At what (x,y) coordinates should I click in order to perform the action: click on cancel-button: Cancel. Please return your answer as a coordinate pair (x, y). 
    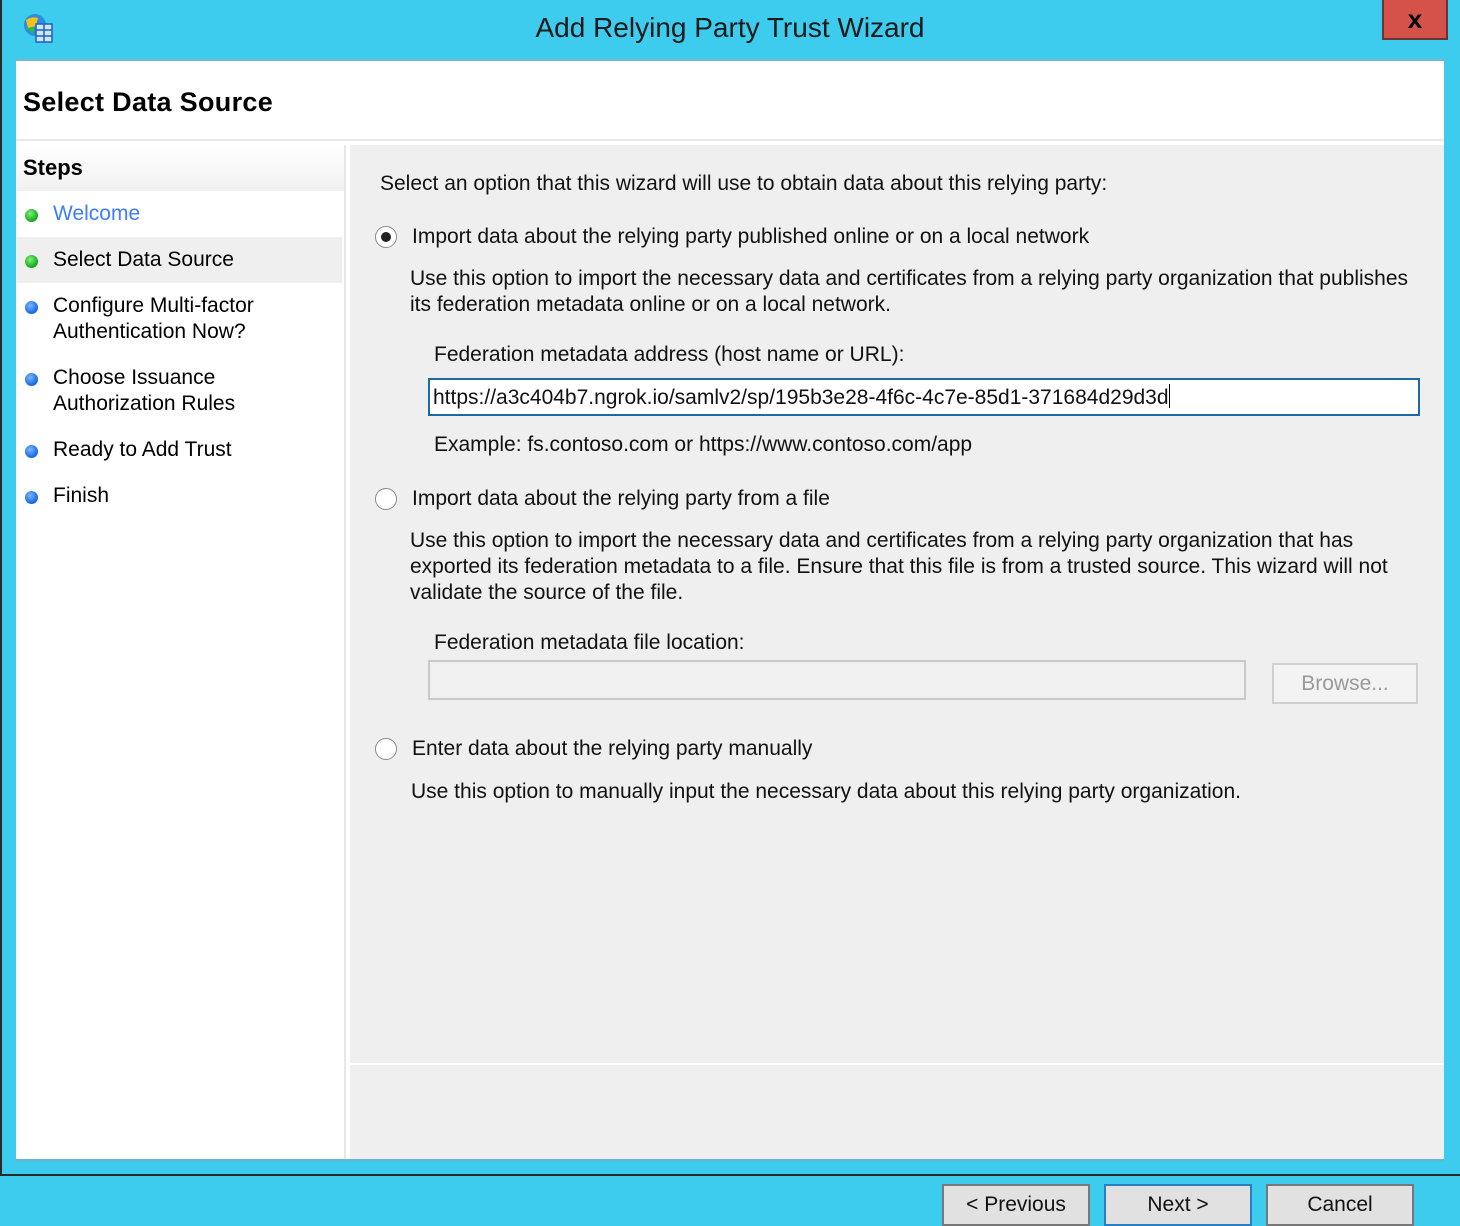
    Looking at the image, I should click on (1340, 1205).